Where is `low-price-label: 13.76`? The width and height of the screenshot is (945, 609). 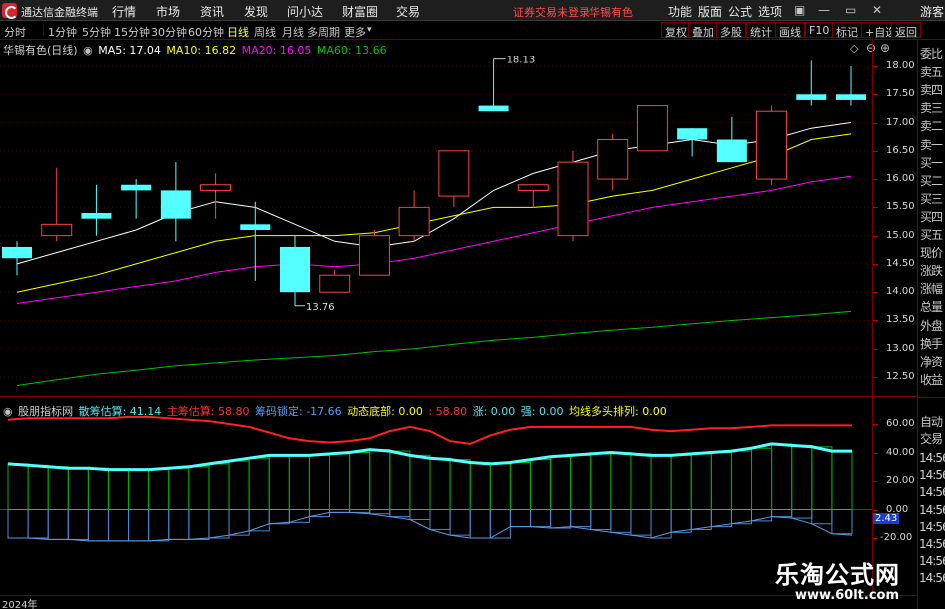
low-price-label: 13.76 is located at coordinates (320, 307).